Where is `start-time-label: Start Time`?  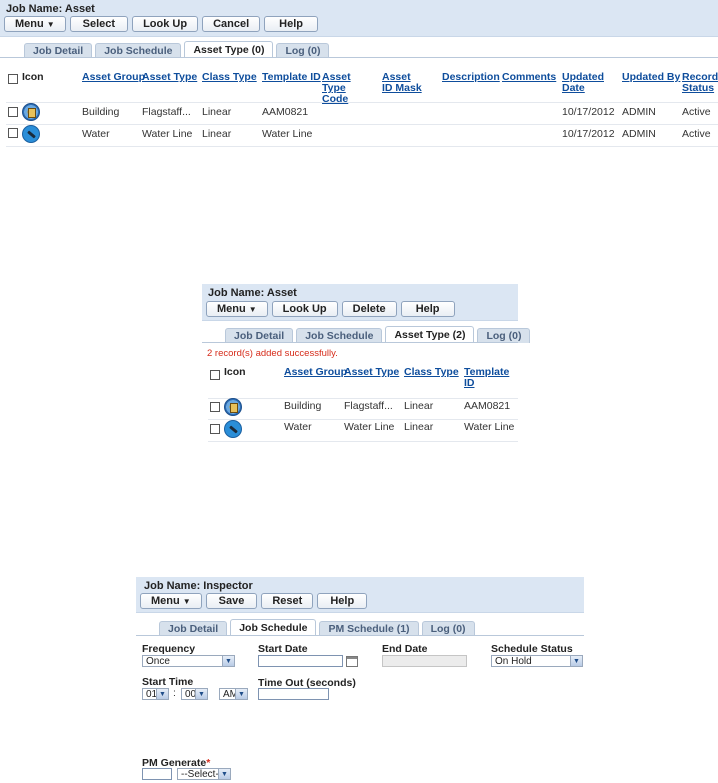 start-time-label: Start Time is located at coordinates (168, 682).